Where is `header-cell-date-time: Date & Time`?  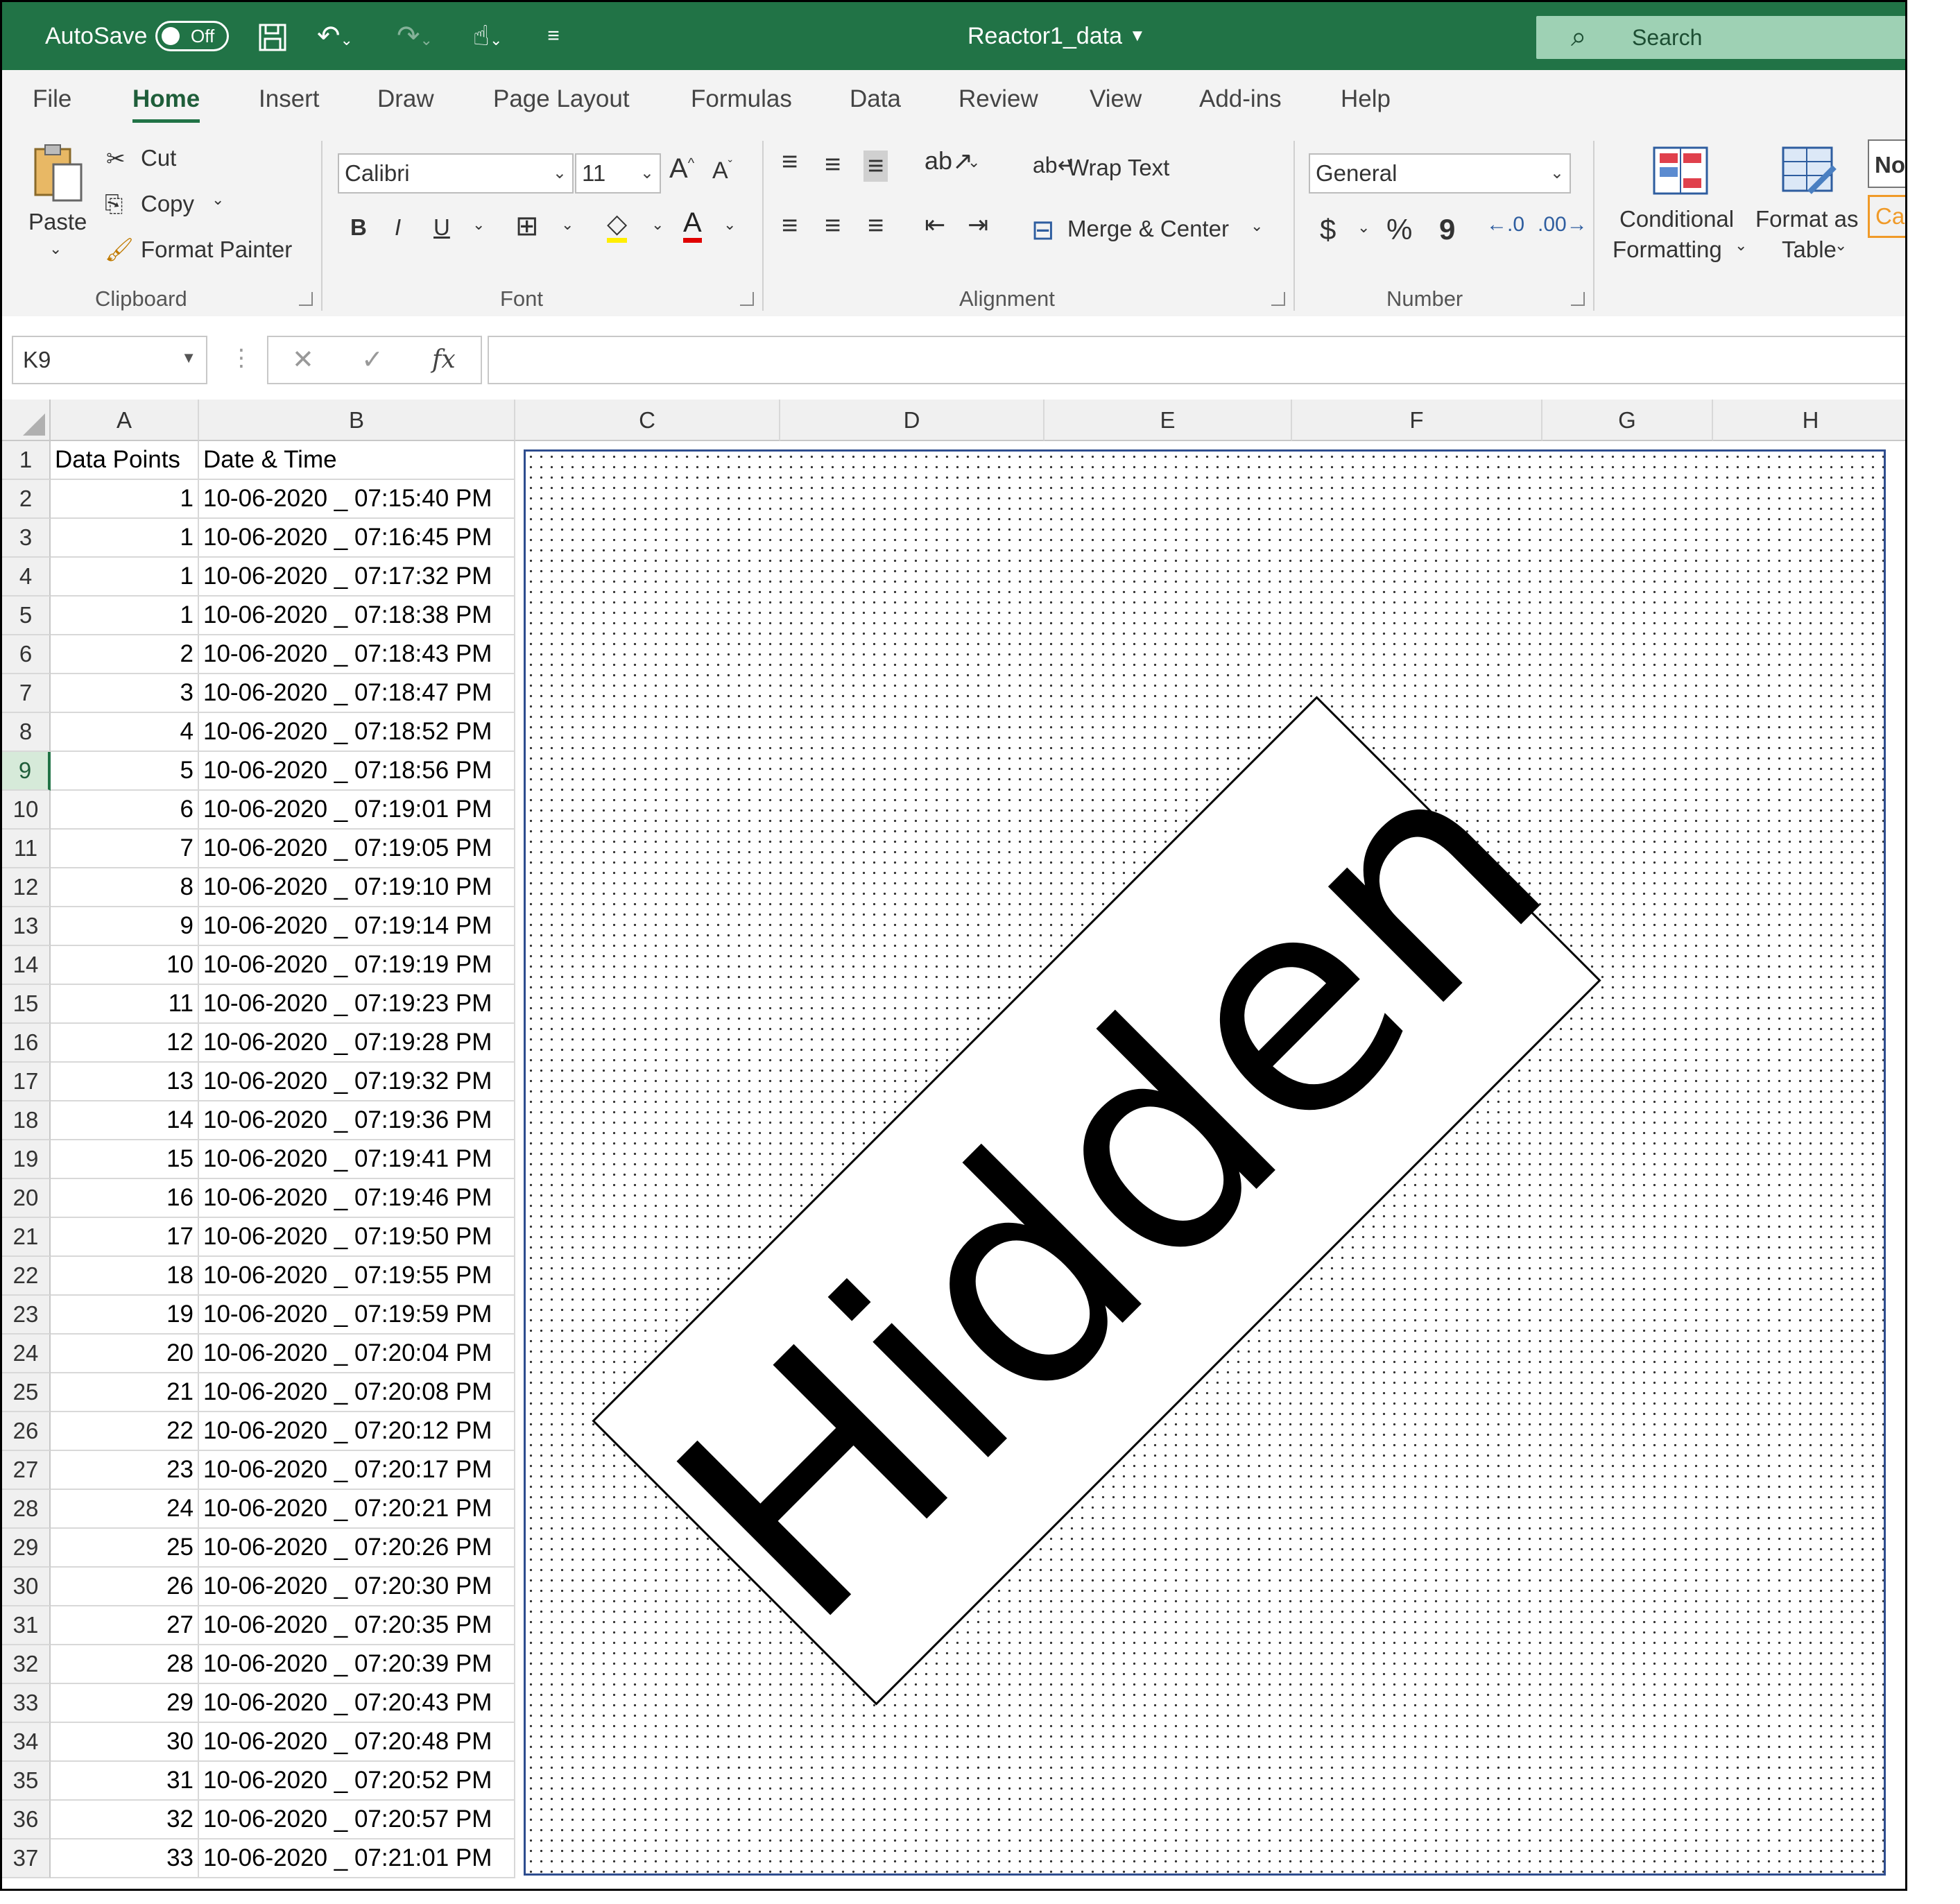 header-cell-date-time: Date & Time is located at coordinates (357, 460).